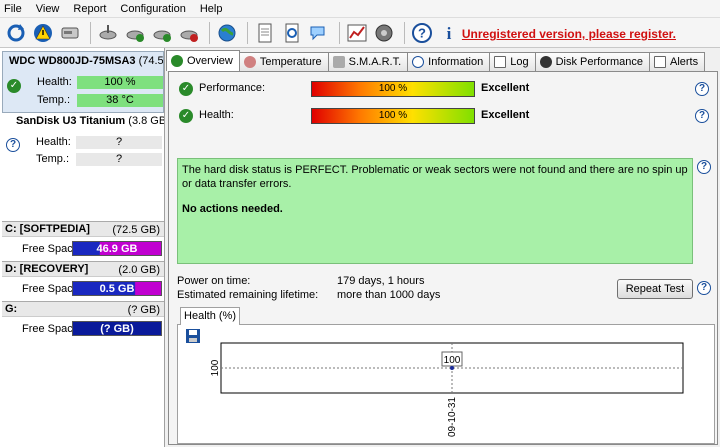 This screenshot has width=720, height=447. What do you see at coordinates (189, 33) in the screenshot?
I see `satellite-remove-icon` at bounding box center [189, 33].